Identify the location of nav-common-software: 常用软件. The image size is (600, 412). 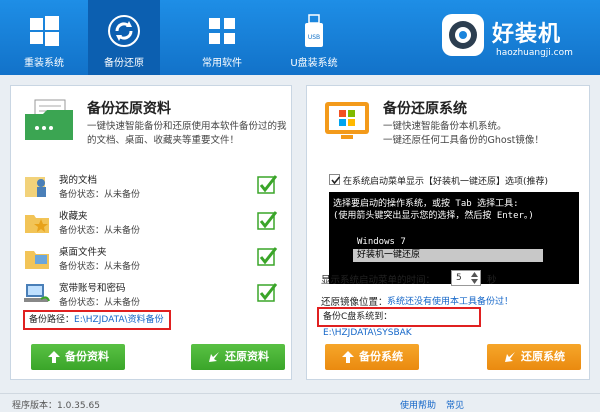
(222, 37).